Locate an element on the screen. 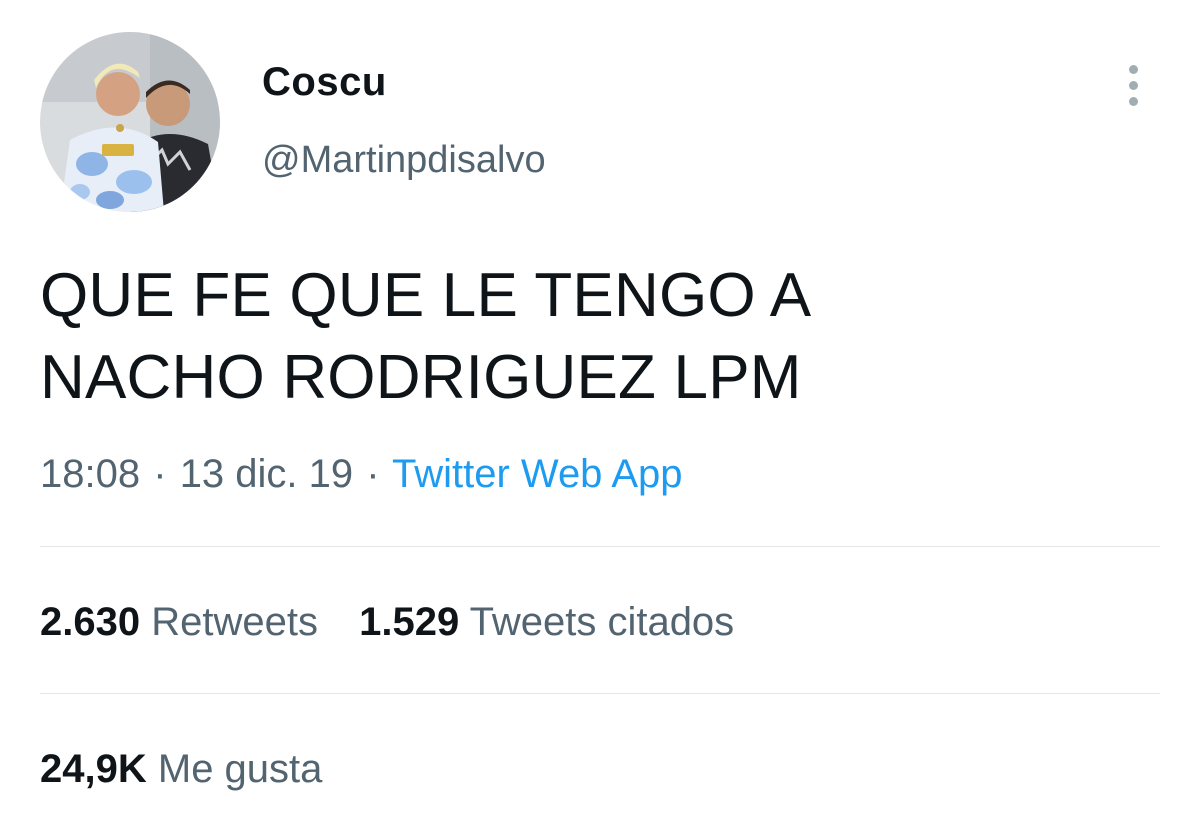 This screenshot has height=837, width=1200. stats-row: 2.630 Retweets 1.529 Tweets citados is located at coordinates (387, 622).